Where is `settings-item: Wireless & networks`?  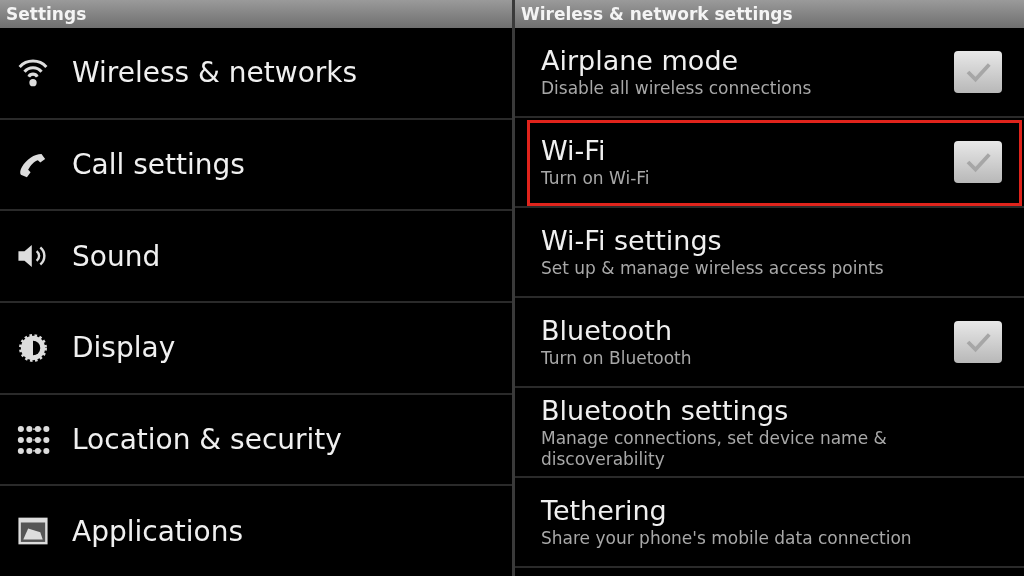 settings-item: Wireless & networks is located at coordinates (256, 74).